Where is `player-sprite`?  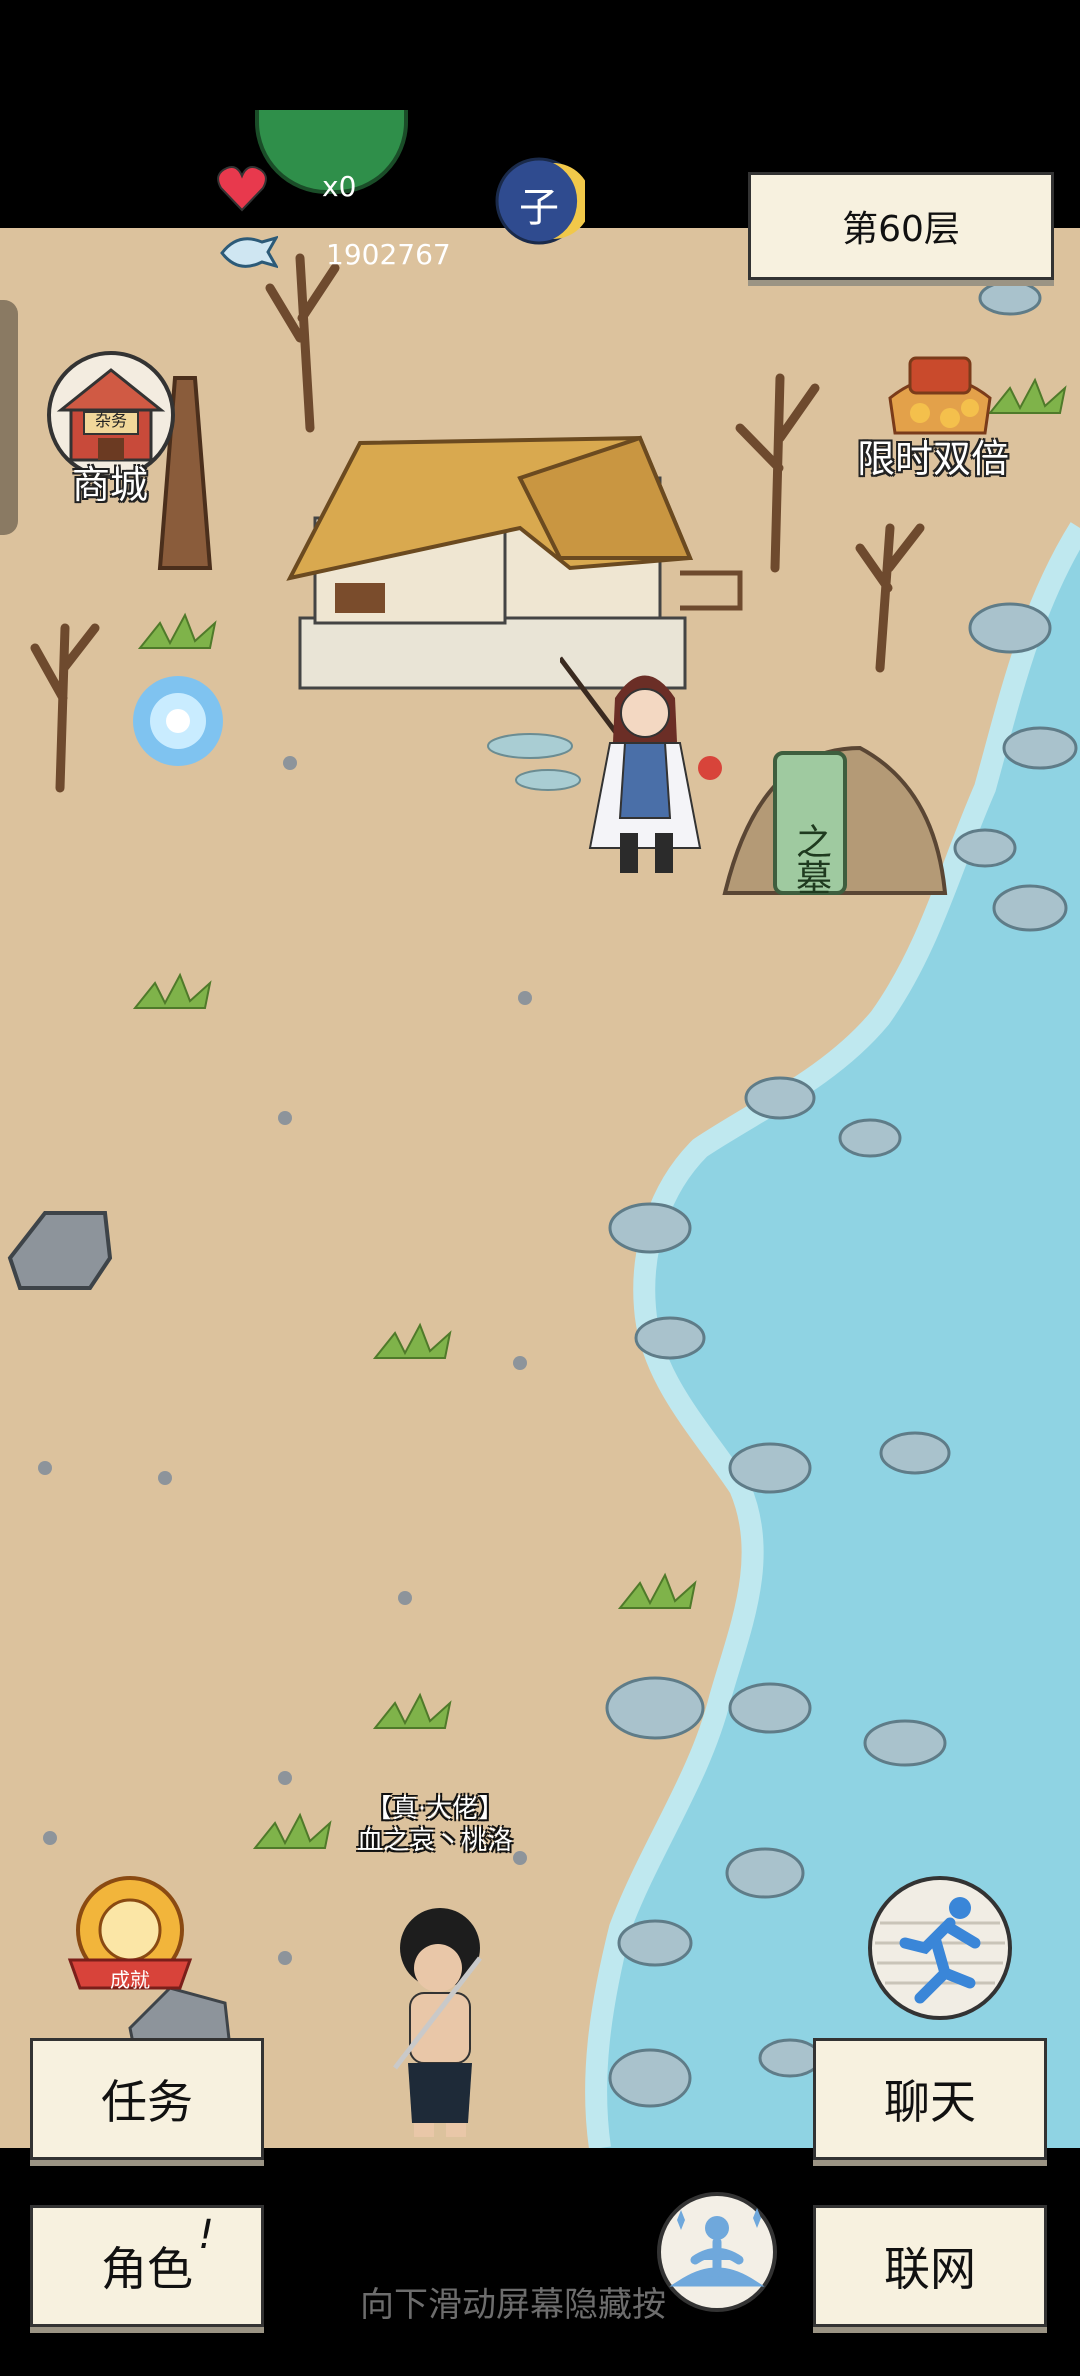
player-sprite is located at coordinates (437, 2022).